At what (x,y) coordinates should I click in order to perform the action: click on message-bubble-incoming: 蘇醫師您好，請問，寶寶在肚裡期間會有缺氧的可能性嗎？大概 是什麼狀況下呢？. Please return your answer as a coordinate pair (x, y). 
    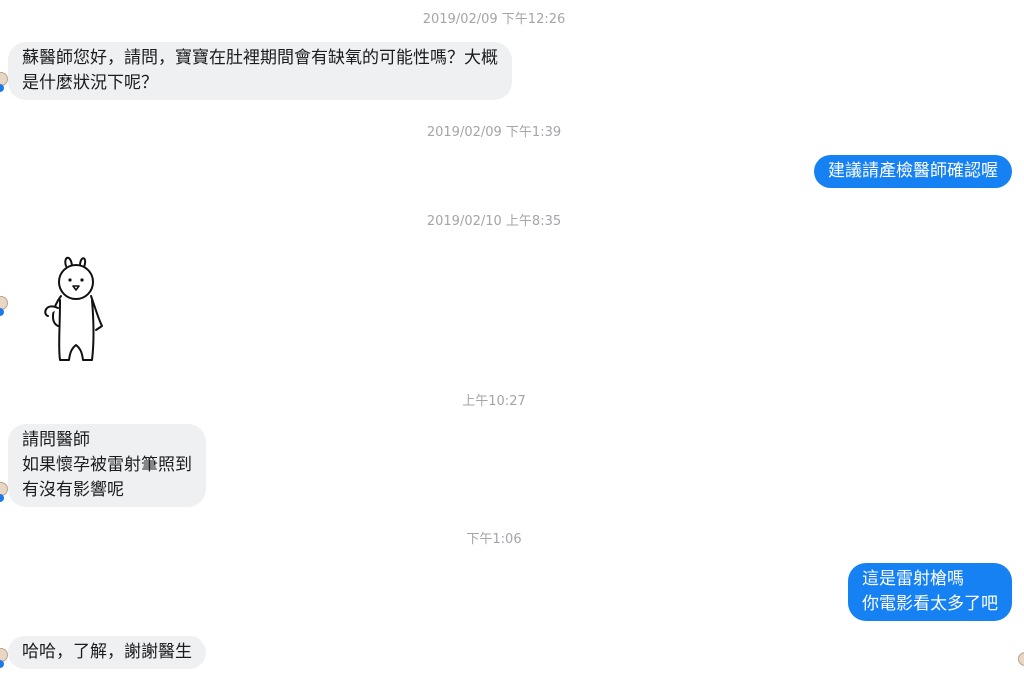
    Looking at the image, I should click on (260, 71).